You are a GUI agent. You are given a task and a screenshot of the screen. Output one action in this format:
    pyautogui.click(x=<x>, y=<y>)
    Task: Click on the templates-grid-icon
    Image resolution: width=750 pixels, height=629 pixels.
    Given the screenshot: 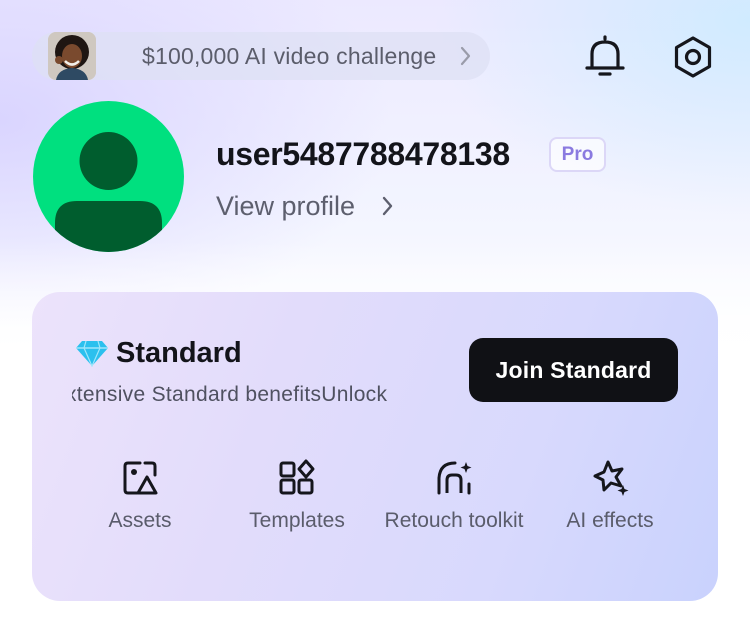 What is the action you would take?
    pyautogui.click(x=297, y=477)
    